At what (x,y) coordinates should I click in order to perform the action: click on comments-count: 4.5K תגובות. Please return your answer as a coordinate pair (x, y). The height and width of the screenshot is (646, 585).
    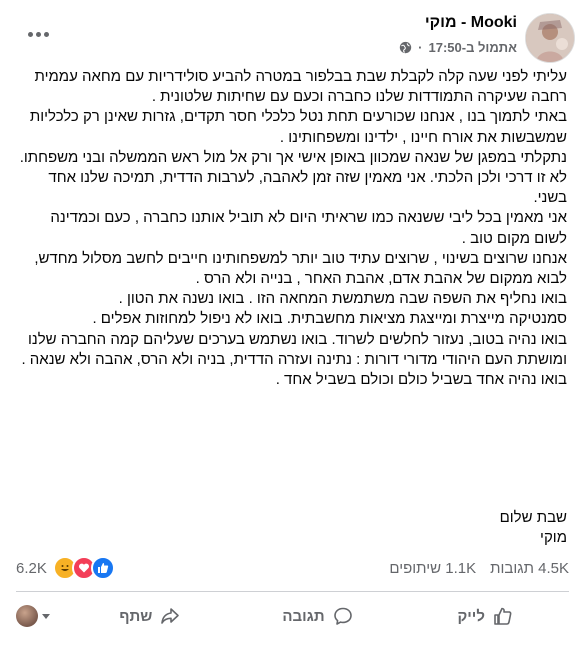
    Looking at the image, I should click on (529, 568).